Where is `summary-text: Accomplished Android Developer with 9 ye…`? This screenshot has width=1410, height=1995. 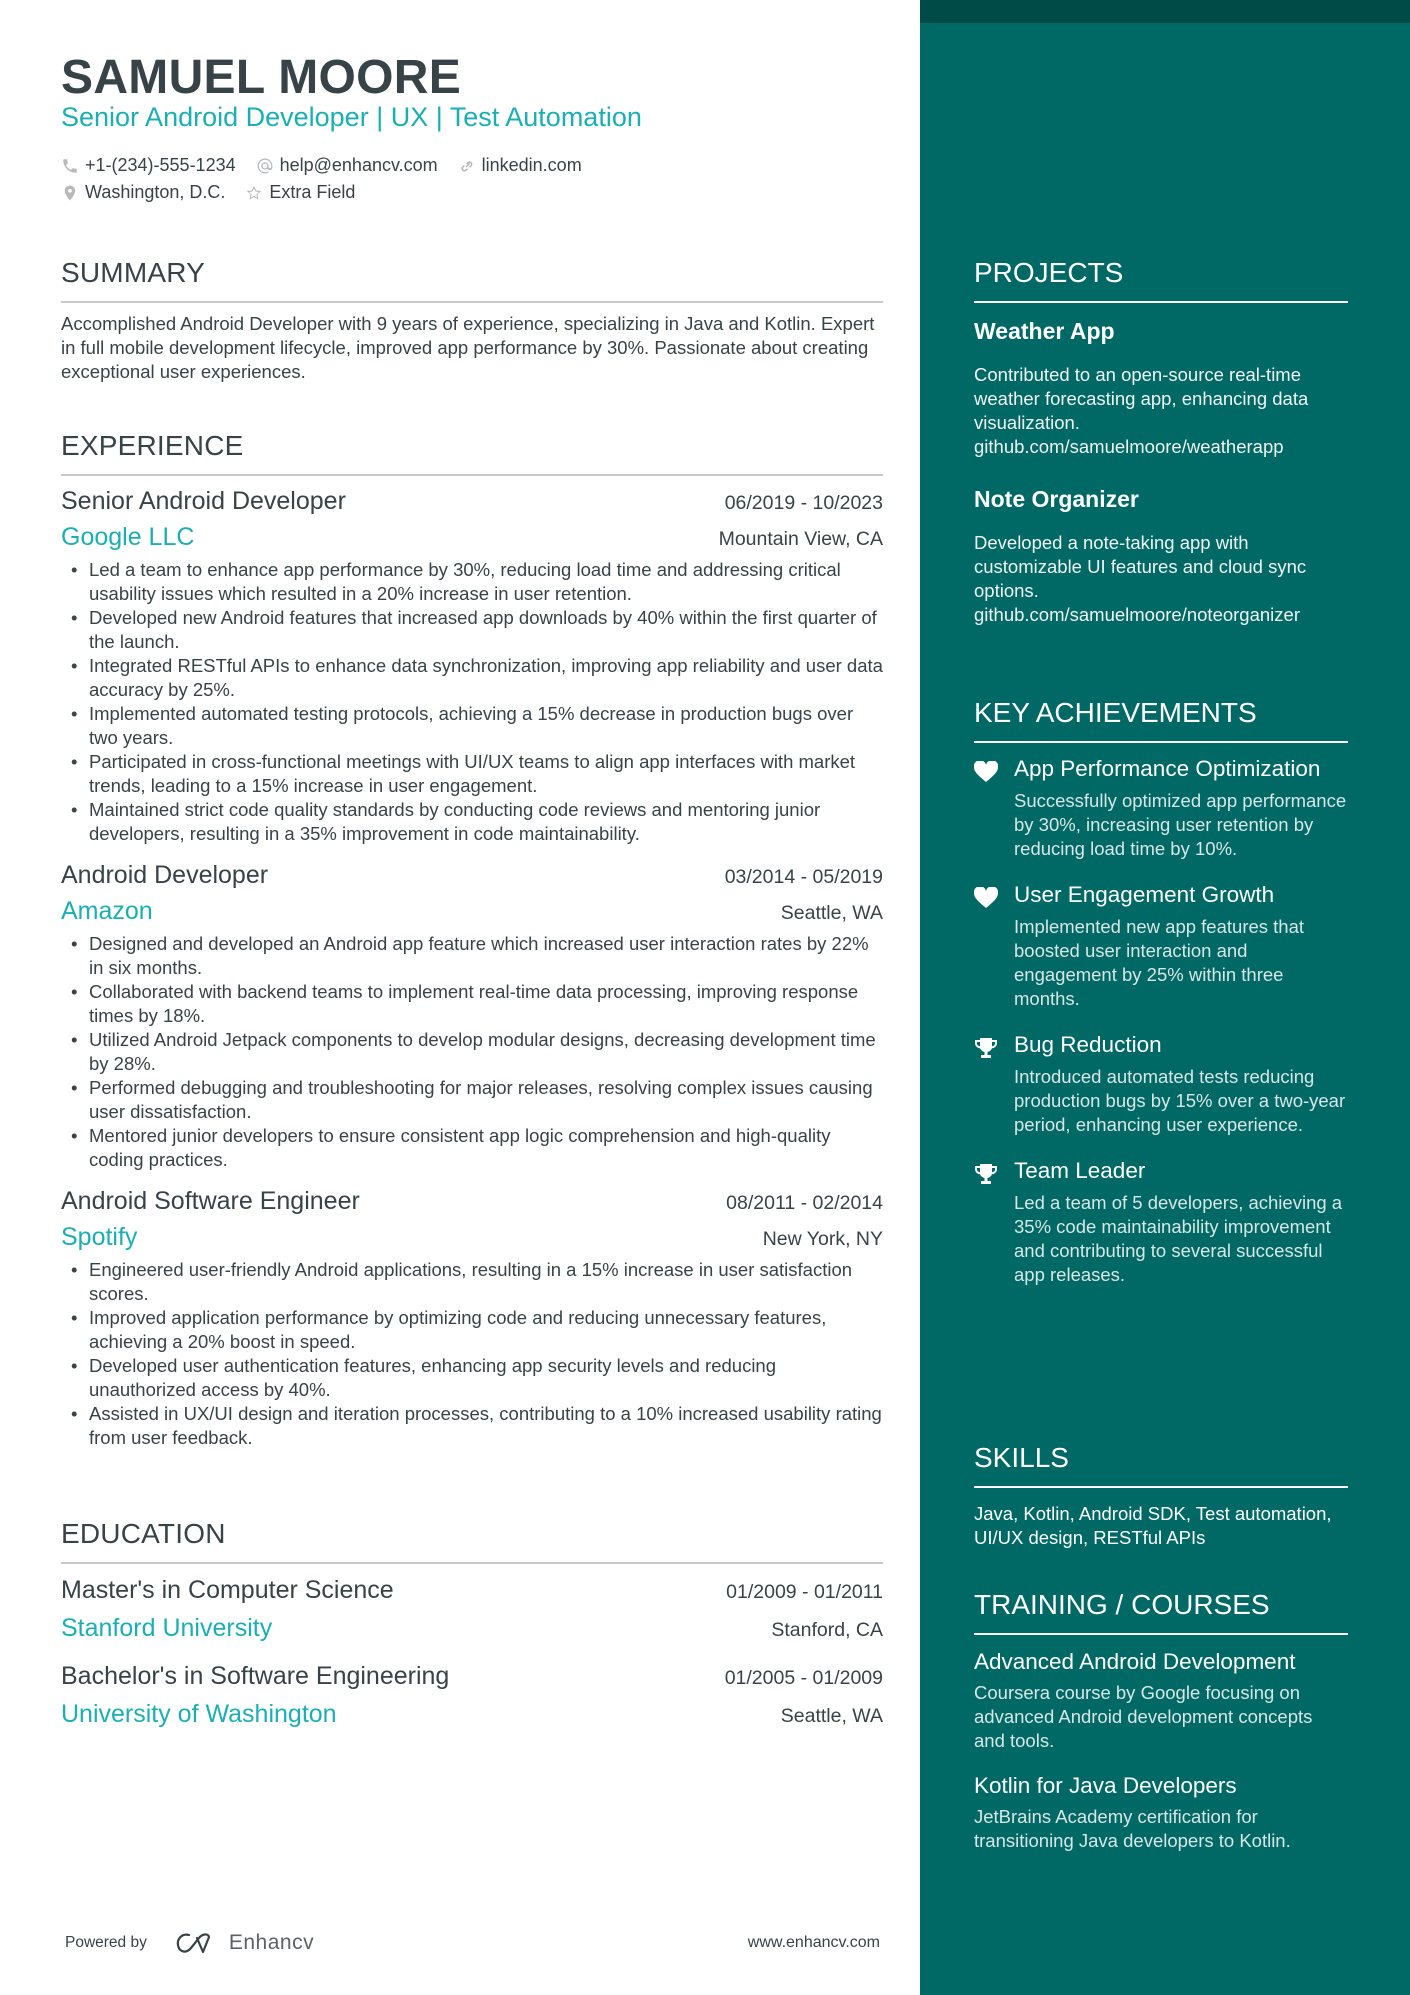 summary-text: Accomplished Android Developer with 9 ye… is located at coordinates (468, 347).